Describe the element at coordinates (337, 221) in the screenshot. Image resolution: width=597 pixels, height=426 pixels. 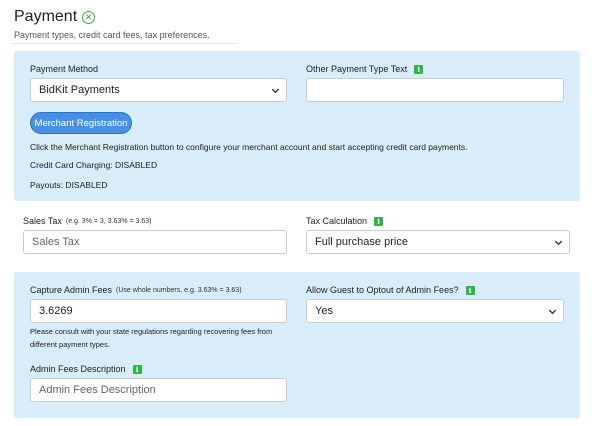
I see `tax-calculation-label-text: Tax Calculation` at that location.